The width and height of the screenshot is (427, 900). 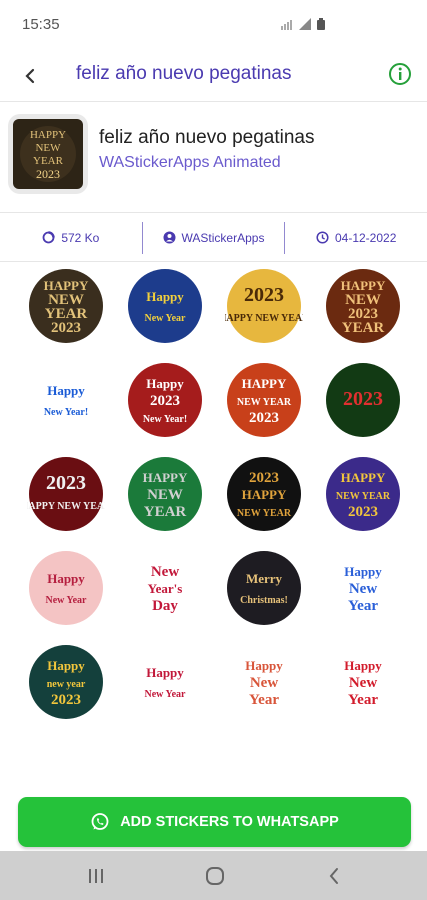 I want to click on sticker-text: New Year!, so click(x=65, y=412).